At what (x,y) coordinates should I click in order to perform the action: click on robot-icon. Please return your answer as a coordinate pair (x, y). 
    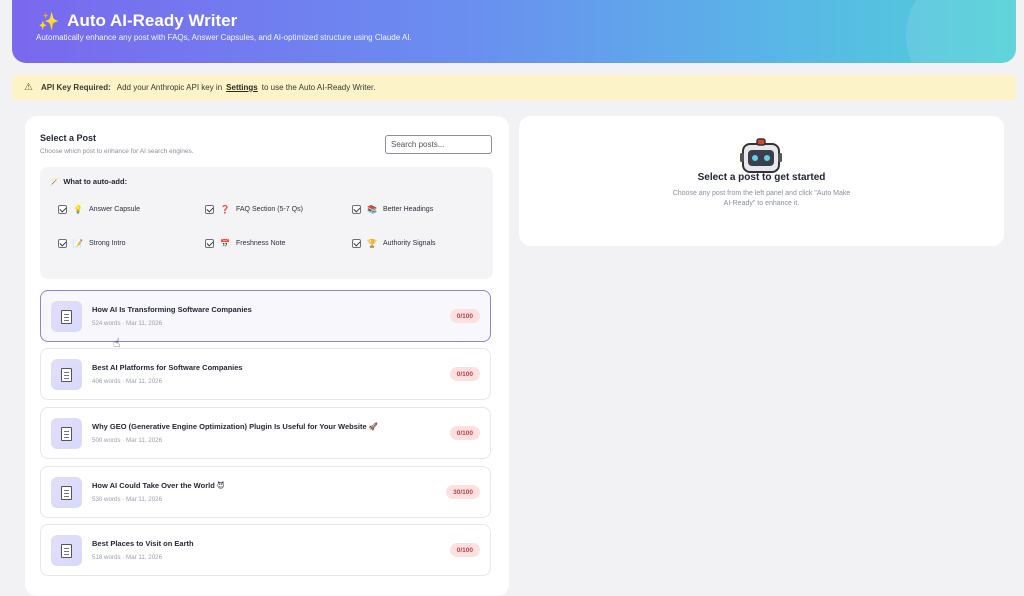
    Looking at the image, I should click on (761, 155).